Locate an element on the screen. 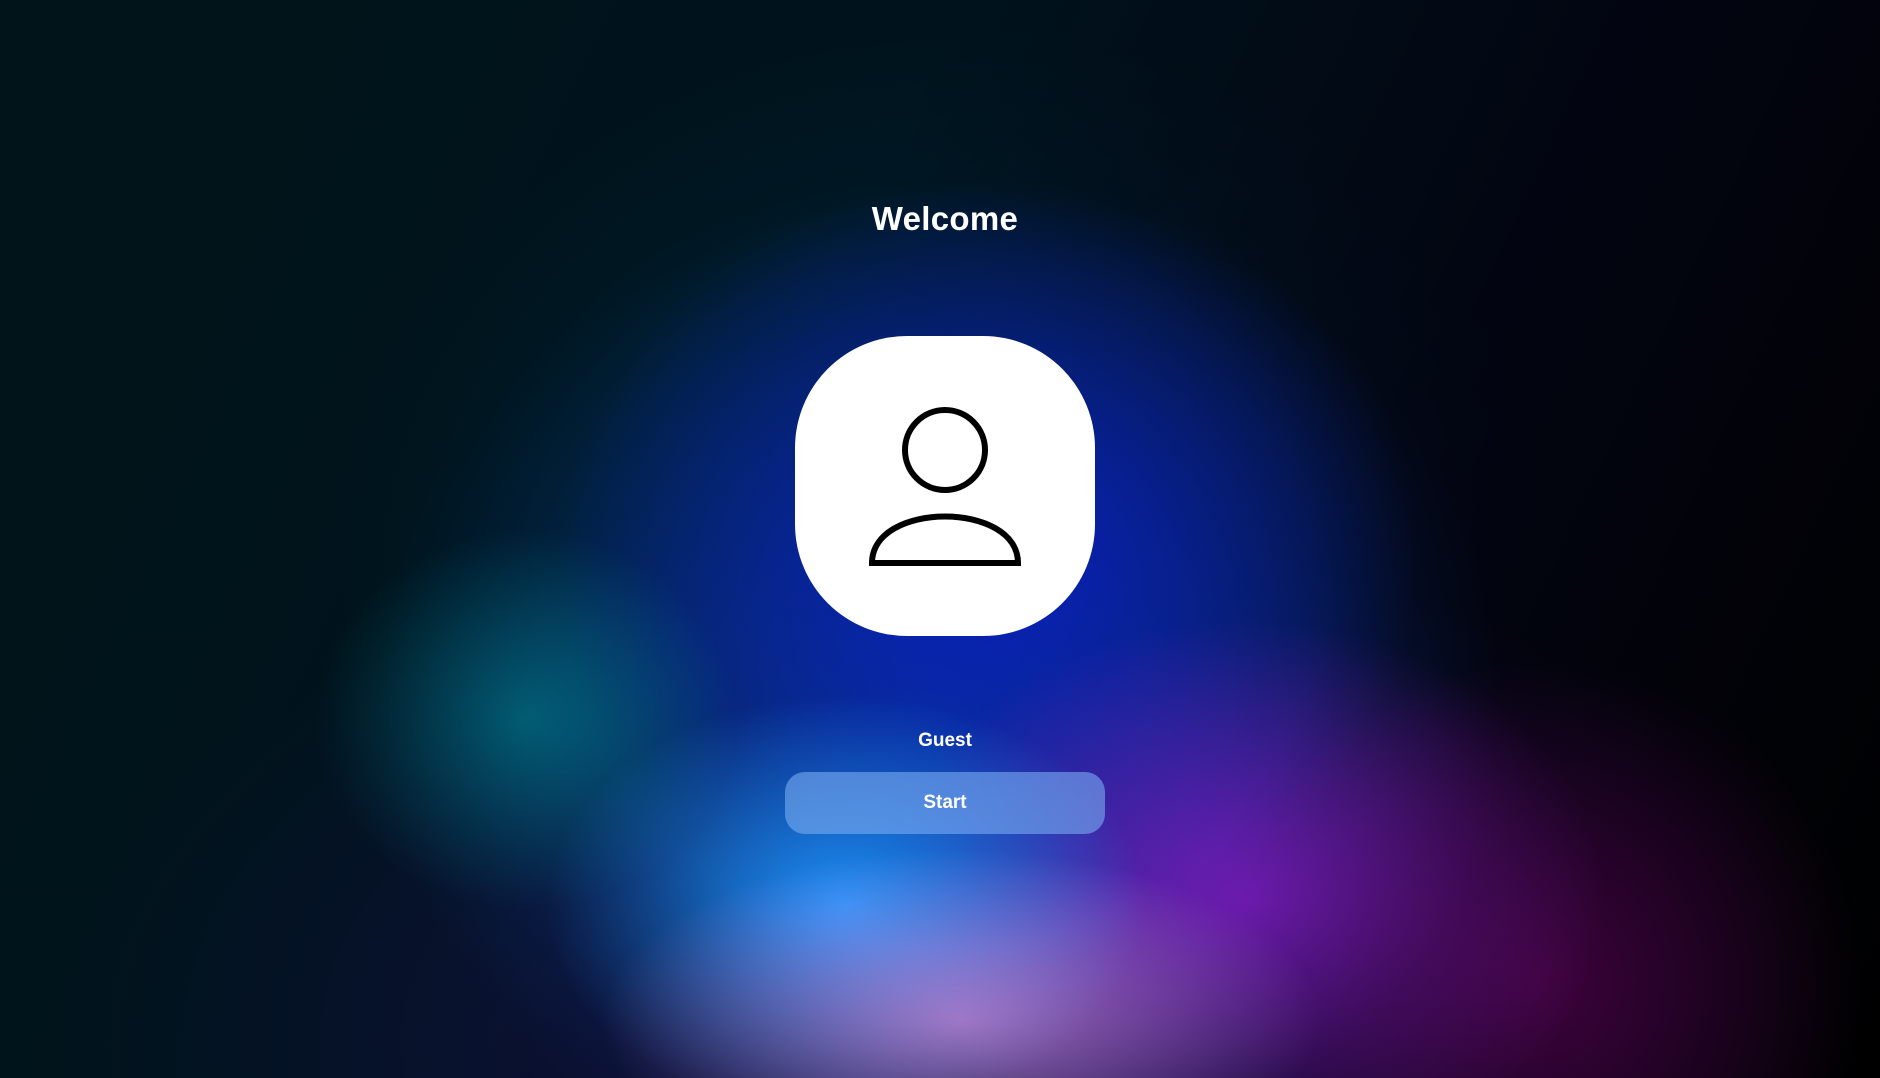 This screenshot has height=1078, width=1880. start-button: Start is located at coordinates (945, 803).